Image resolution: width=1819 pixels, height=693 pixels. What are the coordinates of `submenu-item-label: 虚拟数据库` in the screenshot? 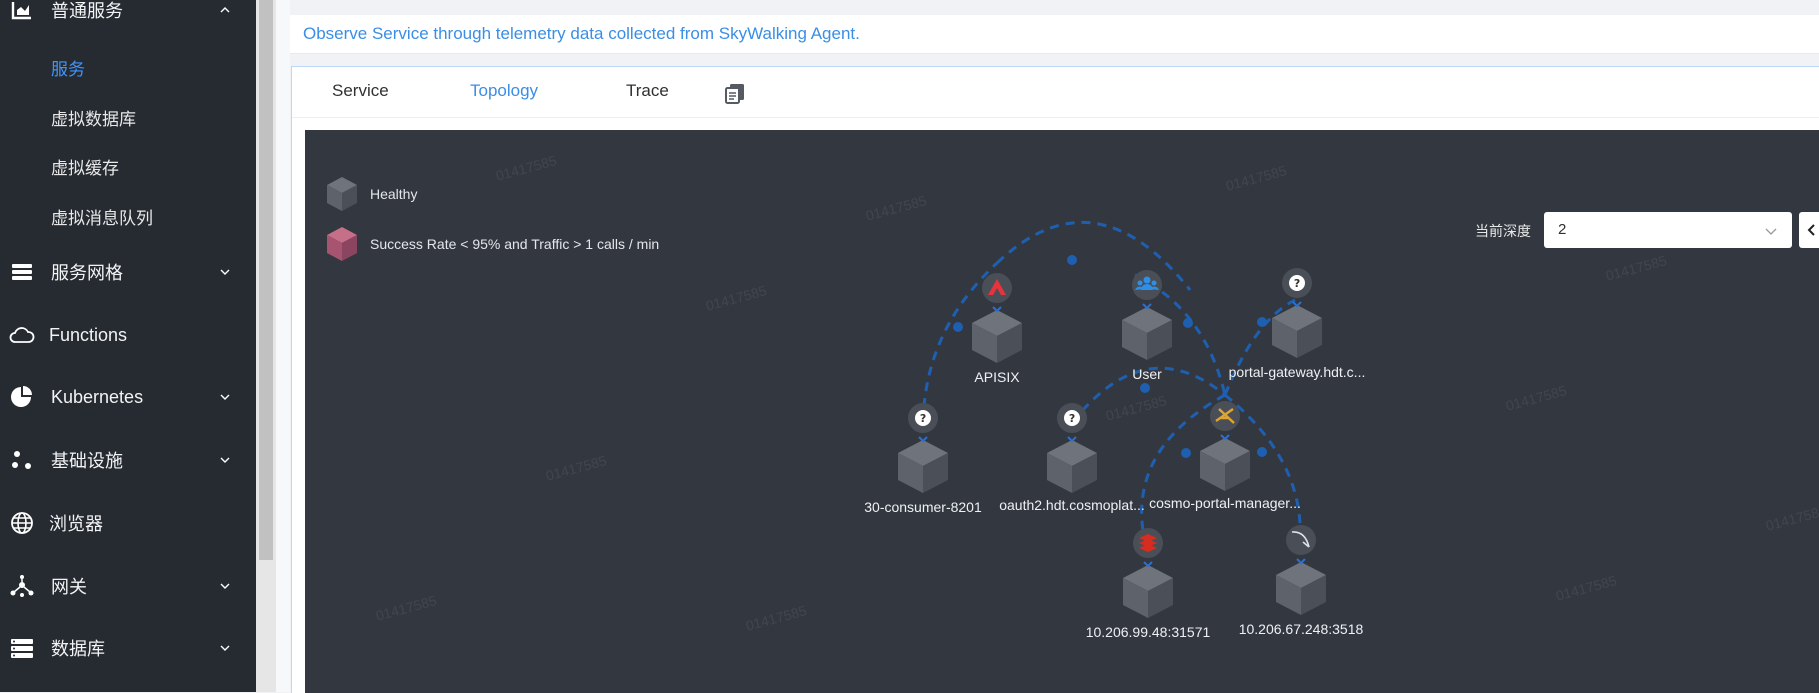 It's located at (93, 119).